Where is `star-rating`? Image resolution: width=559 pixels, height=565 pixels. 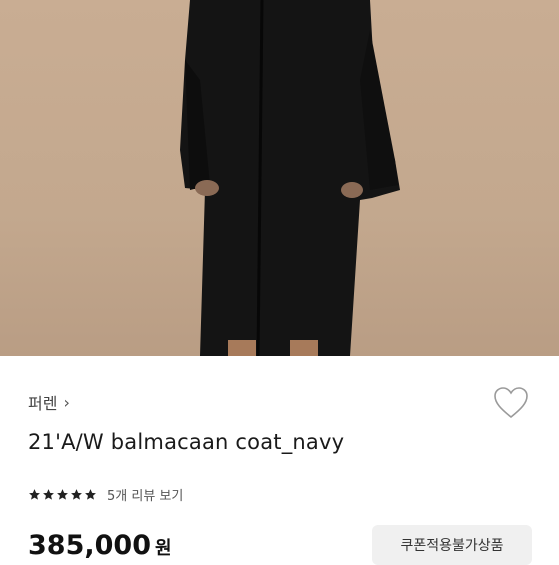
star-rating is located at coordinates (62, 494).